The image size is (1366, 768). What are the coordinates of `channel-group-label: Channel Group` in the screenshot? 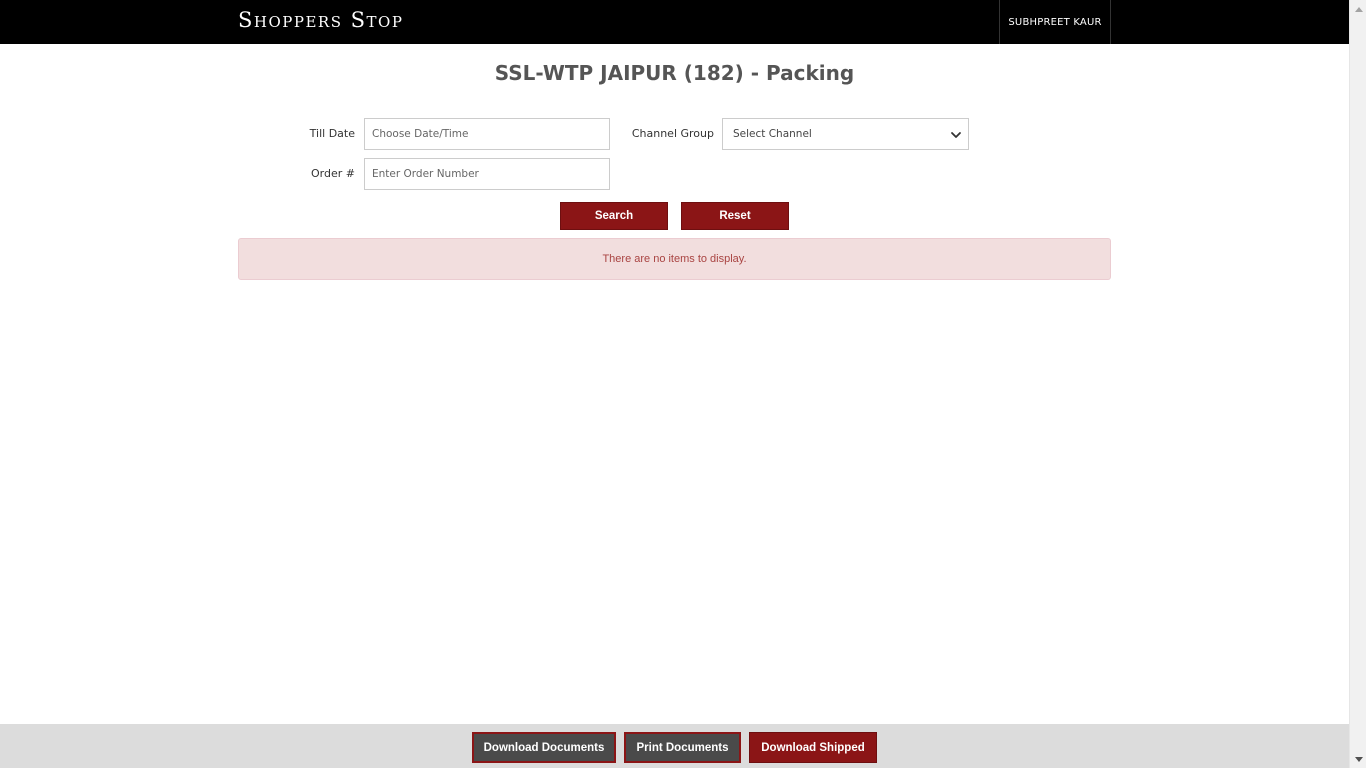 It's located at (672, 133).